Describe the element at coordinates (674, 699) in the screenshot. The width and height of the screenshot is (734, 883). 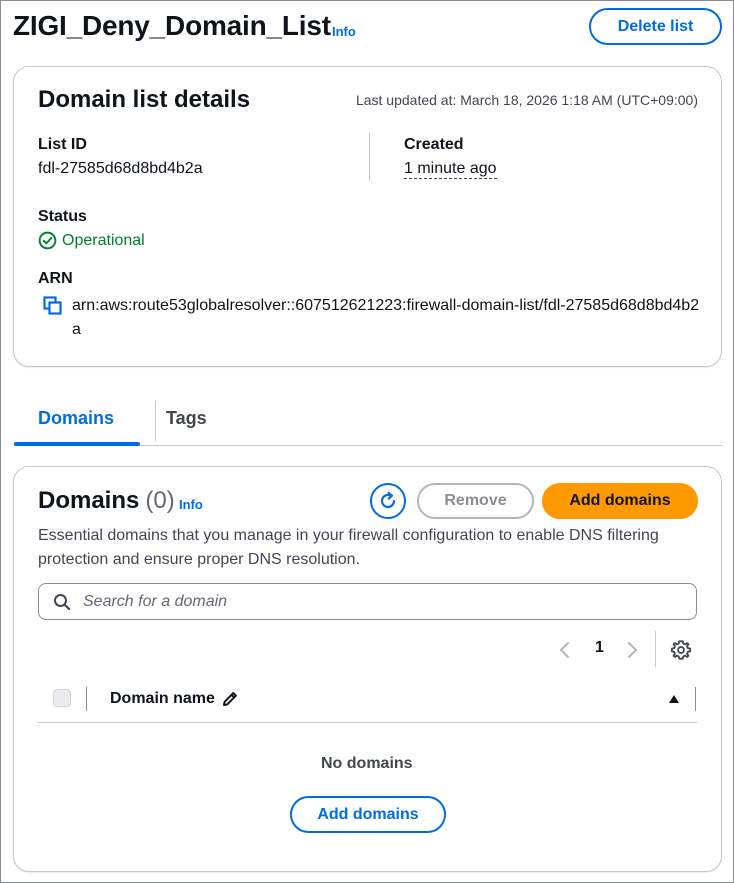
I see `sort-up-icon` at that location.